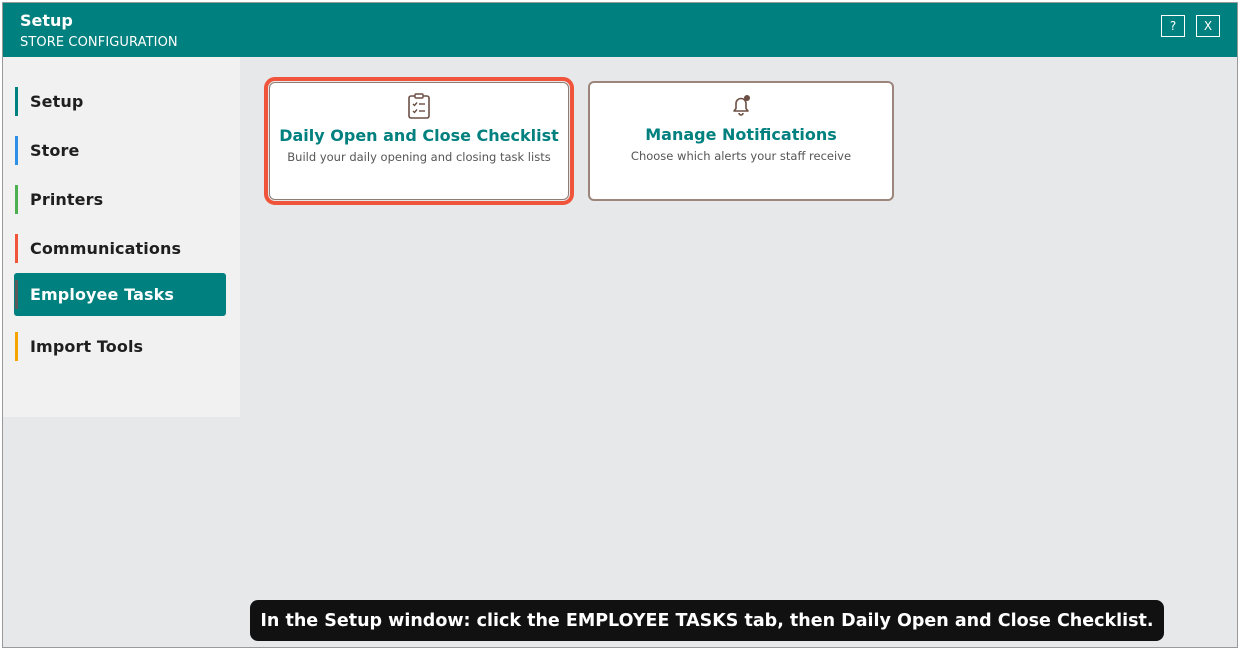  What do you see at coordinates (741, 107) in the screenshot?
I see `bell-notification-icon` at bounding box center [741, 107].